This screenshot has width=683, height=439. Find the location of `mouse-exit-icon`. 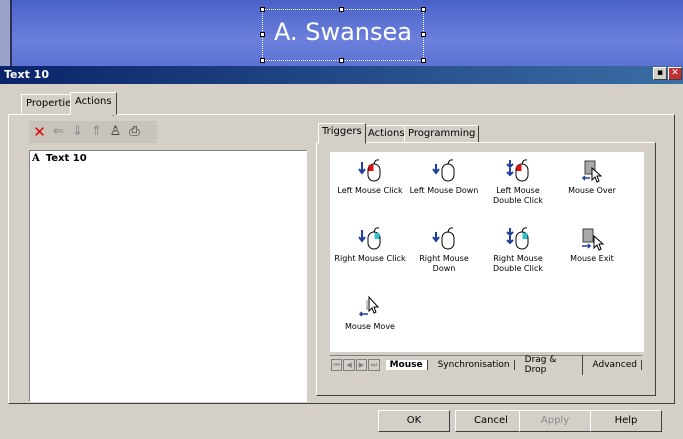

mouse-exit-icon is located at coordinates (593, 239).